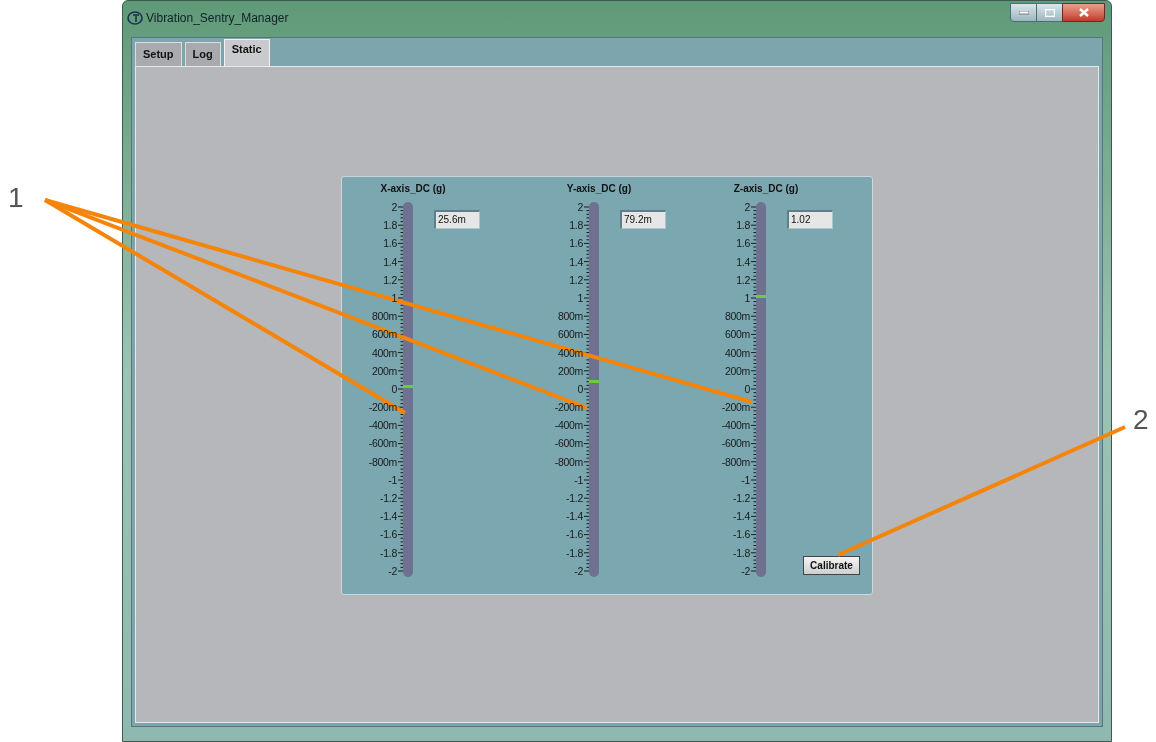 This screenshot has width=1156, height=742. I want to click on gauge-title: Z-axis_DC (g), so click(766, 189).